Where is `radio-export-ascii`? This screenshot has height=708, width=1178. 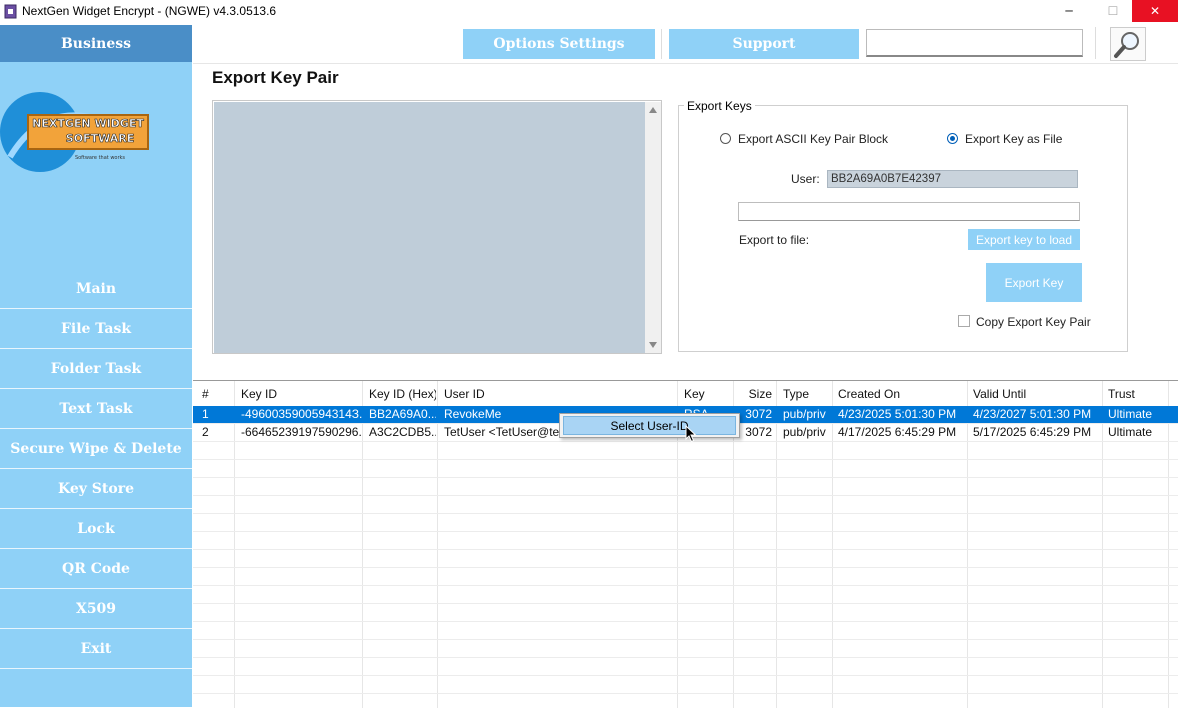 radio-export-ascii is located at coordinates (725, 138).